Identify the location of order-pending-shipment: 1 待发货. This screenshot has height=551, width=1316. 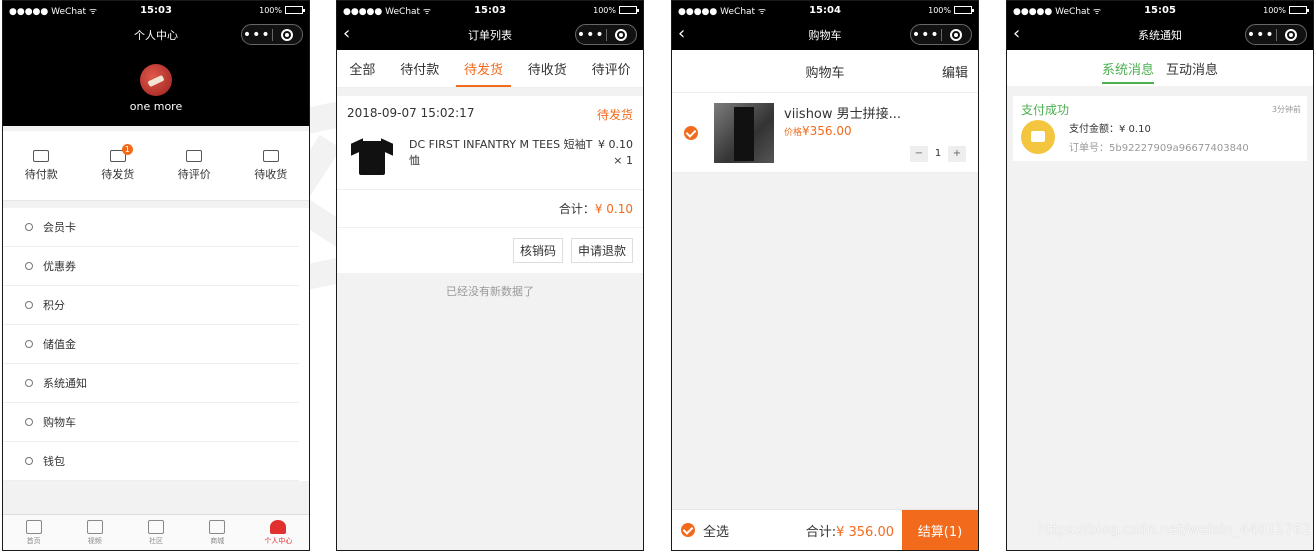
(118, 162).